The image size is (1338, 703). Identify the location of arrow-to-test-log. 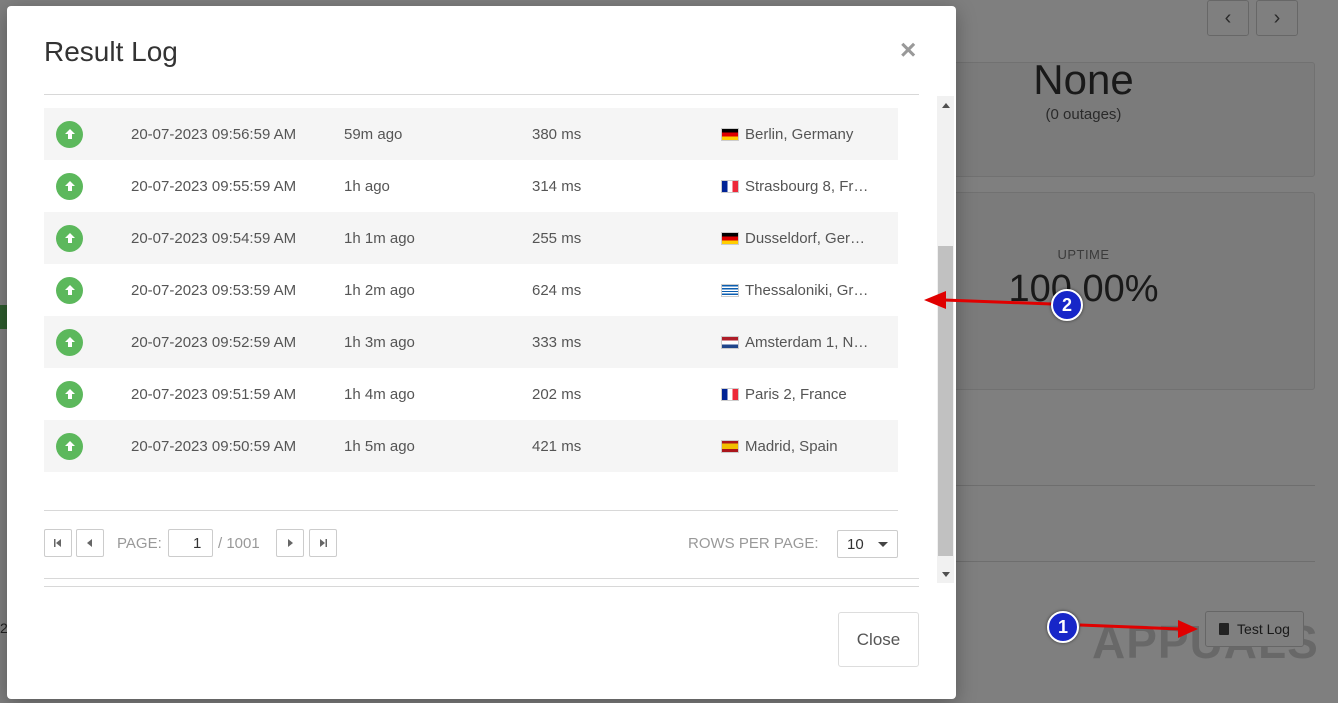
(1138, 629).